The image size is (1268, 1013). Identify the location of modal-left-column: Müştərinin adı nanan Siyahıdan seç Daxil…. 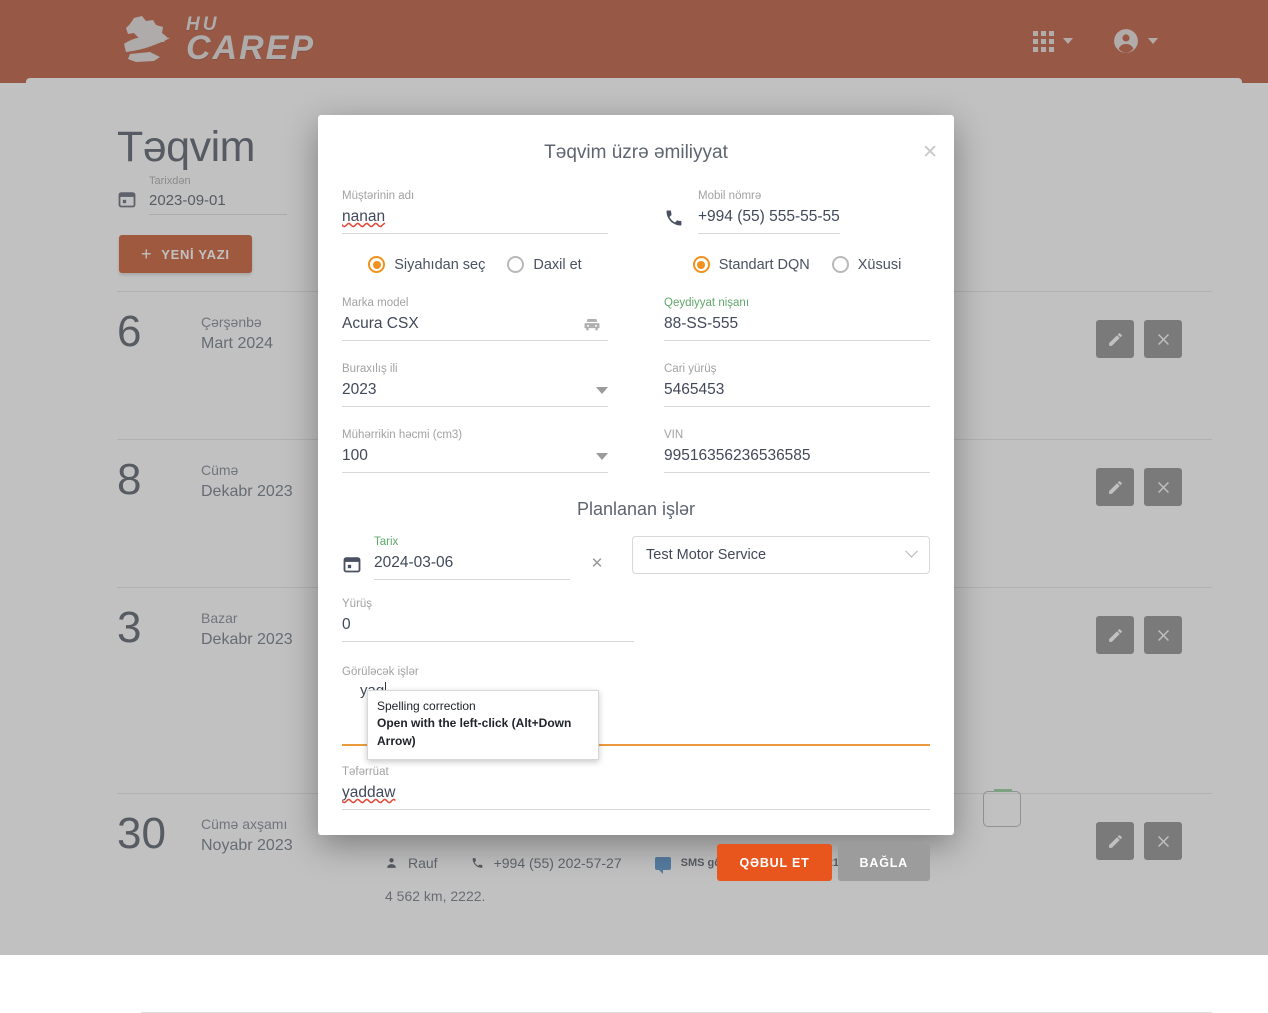
(475, 342).